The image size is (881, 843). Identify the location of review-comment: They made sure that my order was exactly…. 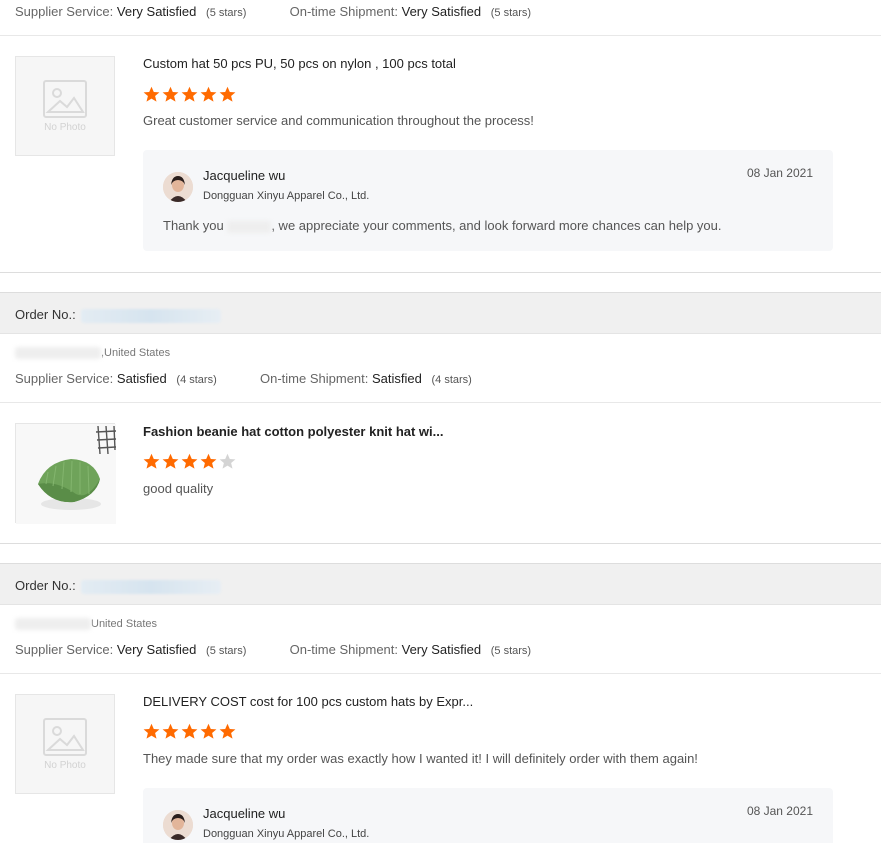
(420, 758).